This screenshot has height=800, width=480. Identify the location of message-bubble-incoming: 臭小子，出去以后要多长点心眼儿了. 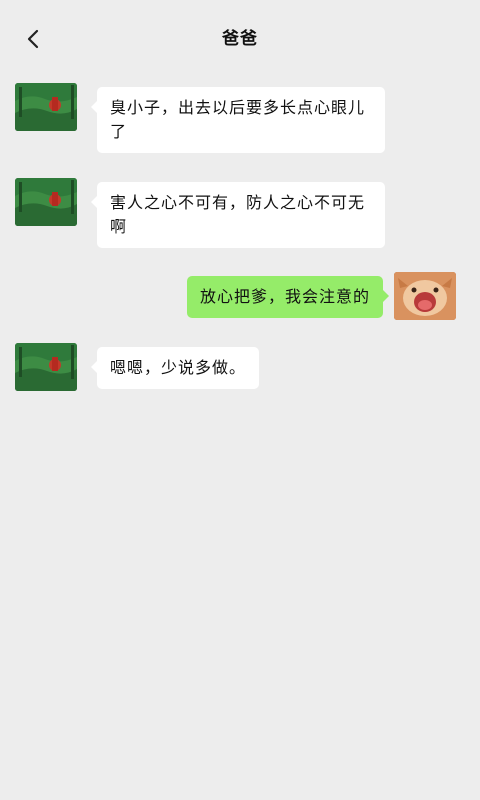
(238, 120).